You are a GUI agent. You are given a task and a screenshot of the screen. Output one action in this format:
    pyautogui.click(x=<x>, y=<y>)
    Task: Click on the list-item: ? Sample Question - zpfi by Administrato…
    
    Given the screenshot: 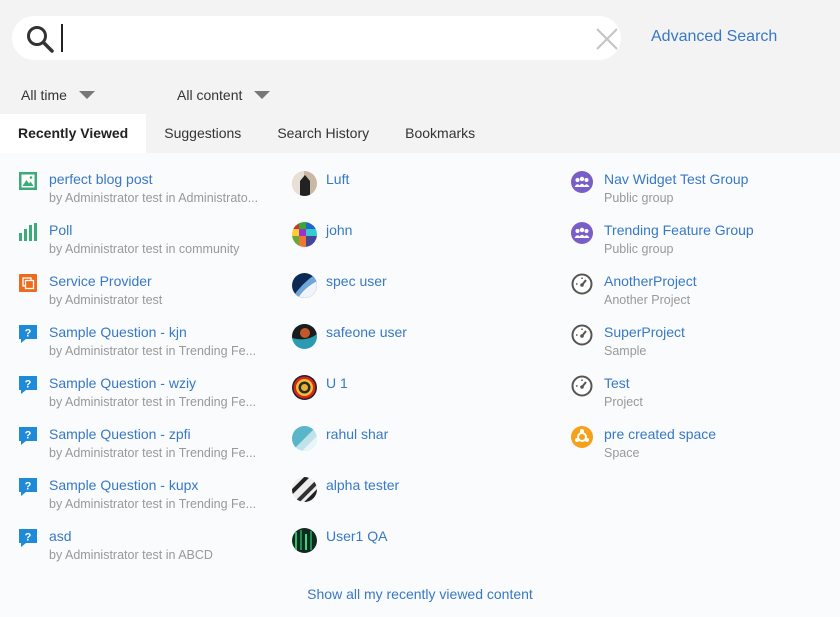 What is the action you would take?
    pyautogui.click(x=145, y=449)
    